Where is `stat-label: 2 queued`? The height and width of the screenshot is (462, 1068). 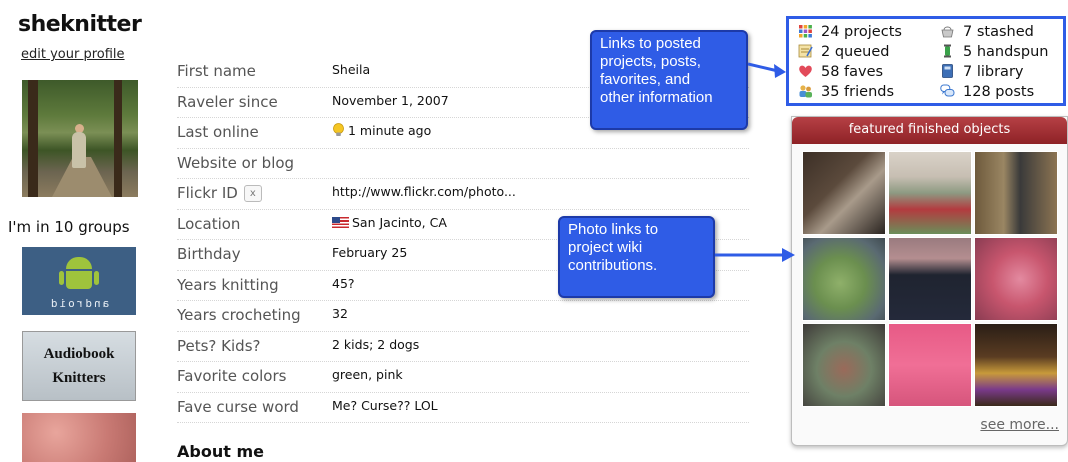
stat-label: 2 queued is located at coordinates (855, 52).